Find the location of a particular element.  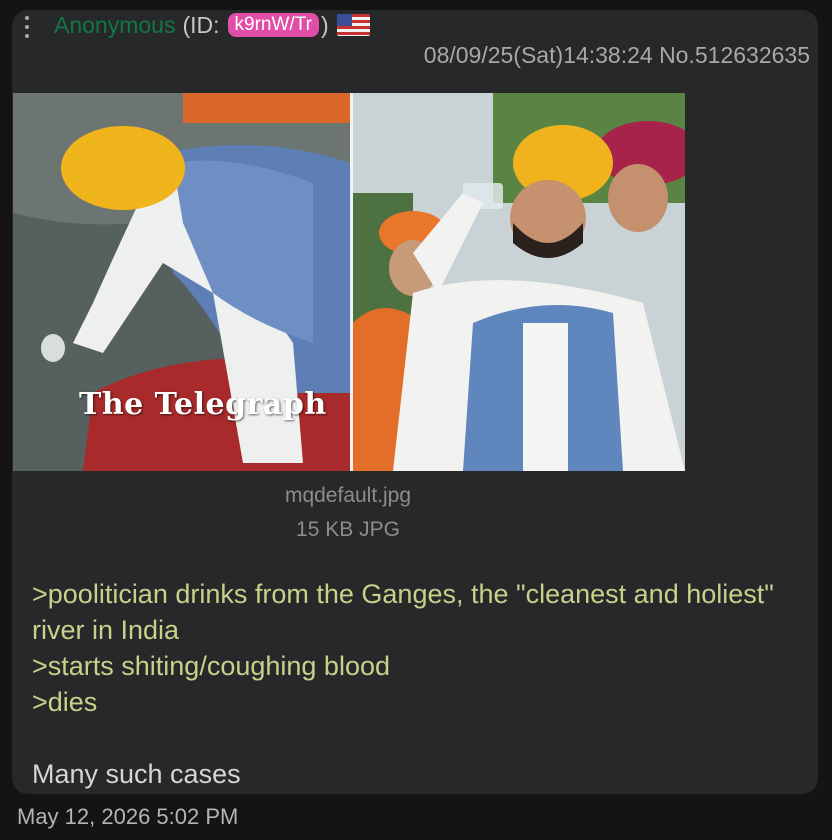

post-timestamp: 08/09/25(Sat)14:38:24 No.512632635 is located at coordinates (405, 55).